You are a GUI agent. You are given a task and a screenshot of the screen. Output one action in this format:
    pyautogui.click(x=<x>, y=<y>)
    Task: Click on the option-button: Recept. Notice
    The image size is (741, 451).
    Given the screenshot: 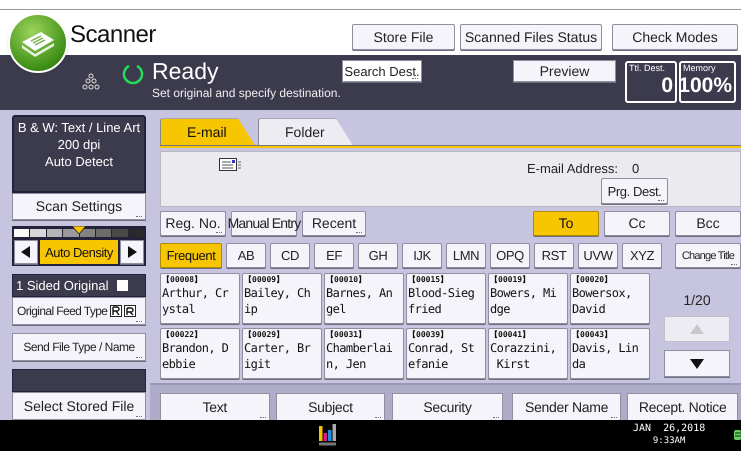 What is the action you would take?
    pyautogui.click(x=682, y=407)
    